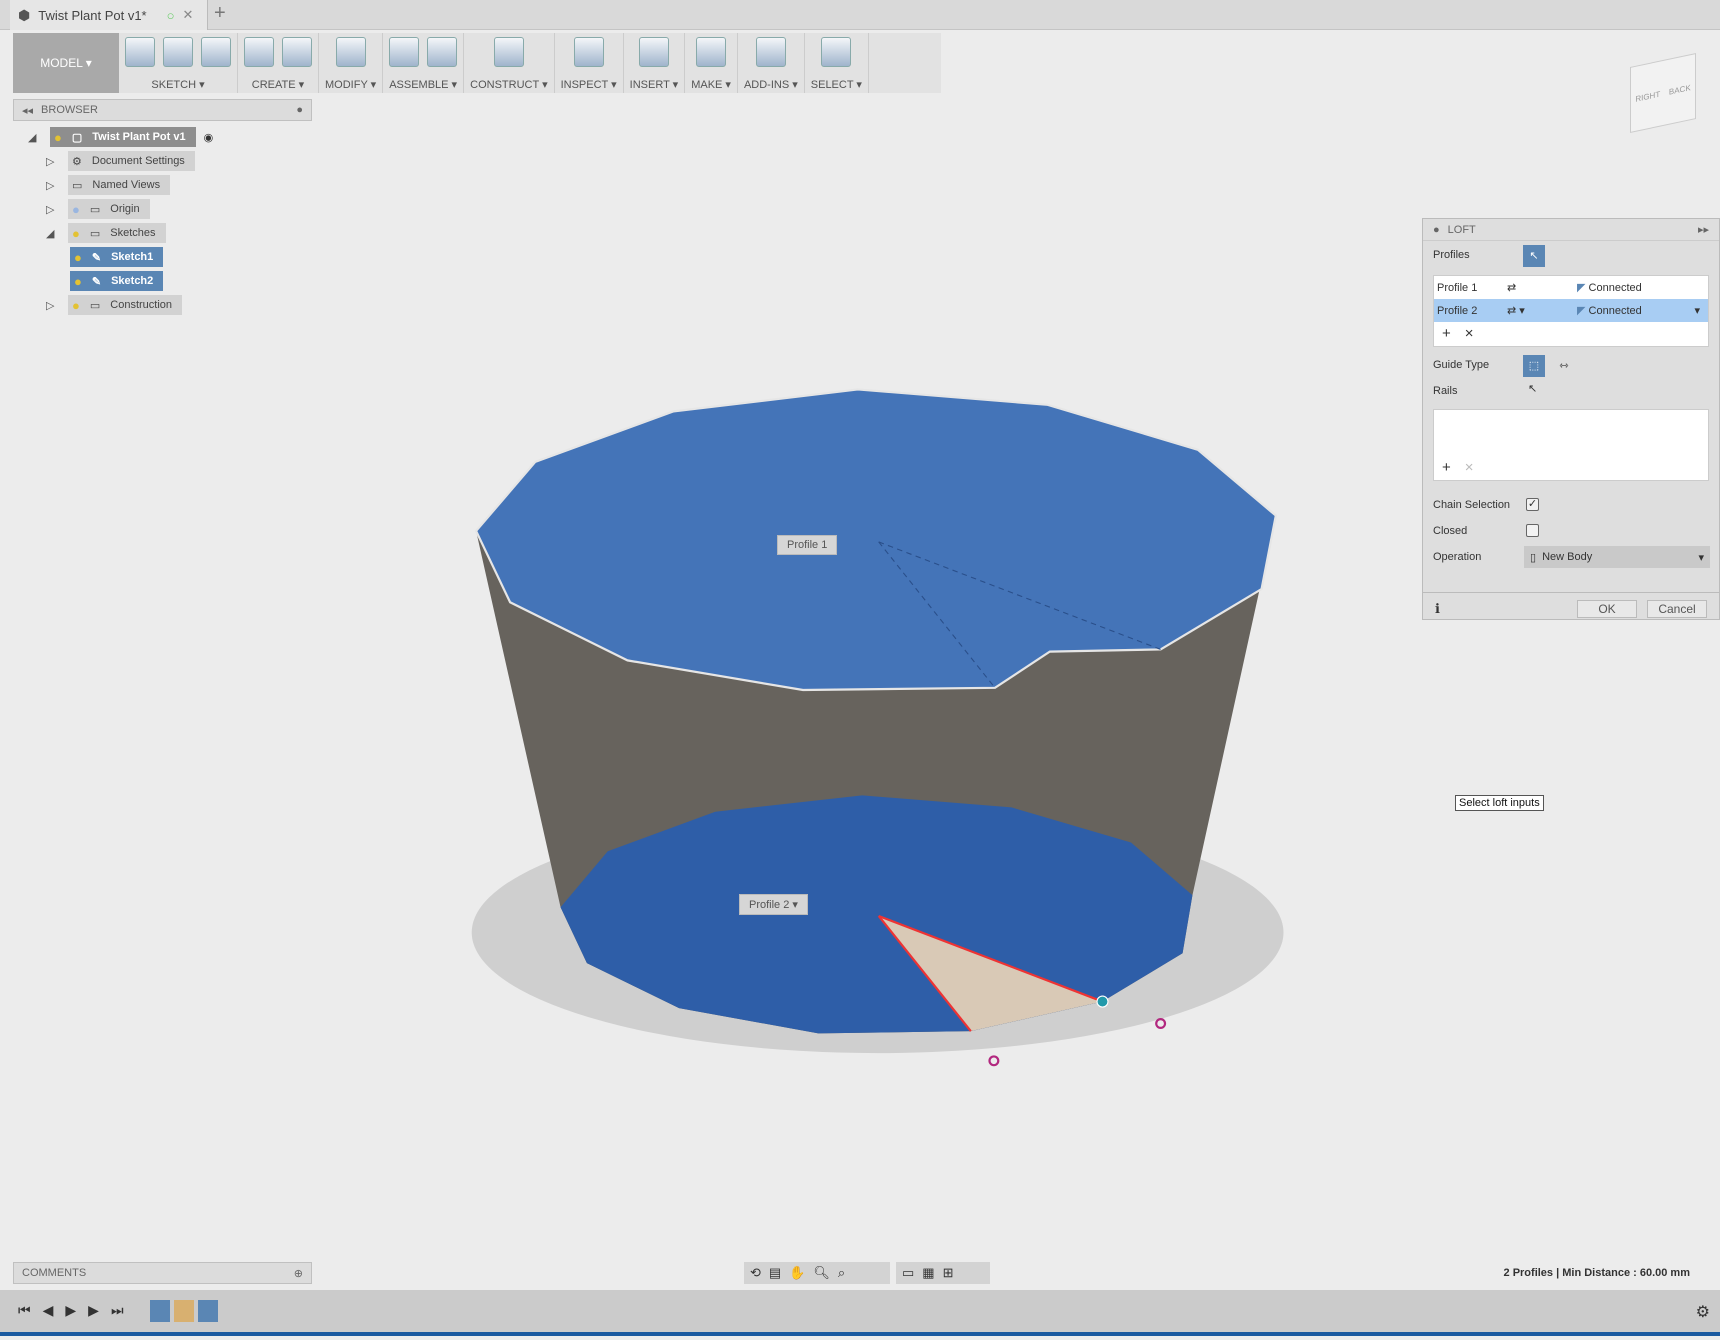 The image size is (1720, 1340). I want to click on chain-selection-label: Chain Selection, so click(1472, 505).